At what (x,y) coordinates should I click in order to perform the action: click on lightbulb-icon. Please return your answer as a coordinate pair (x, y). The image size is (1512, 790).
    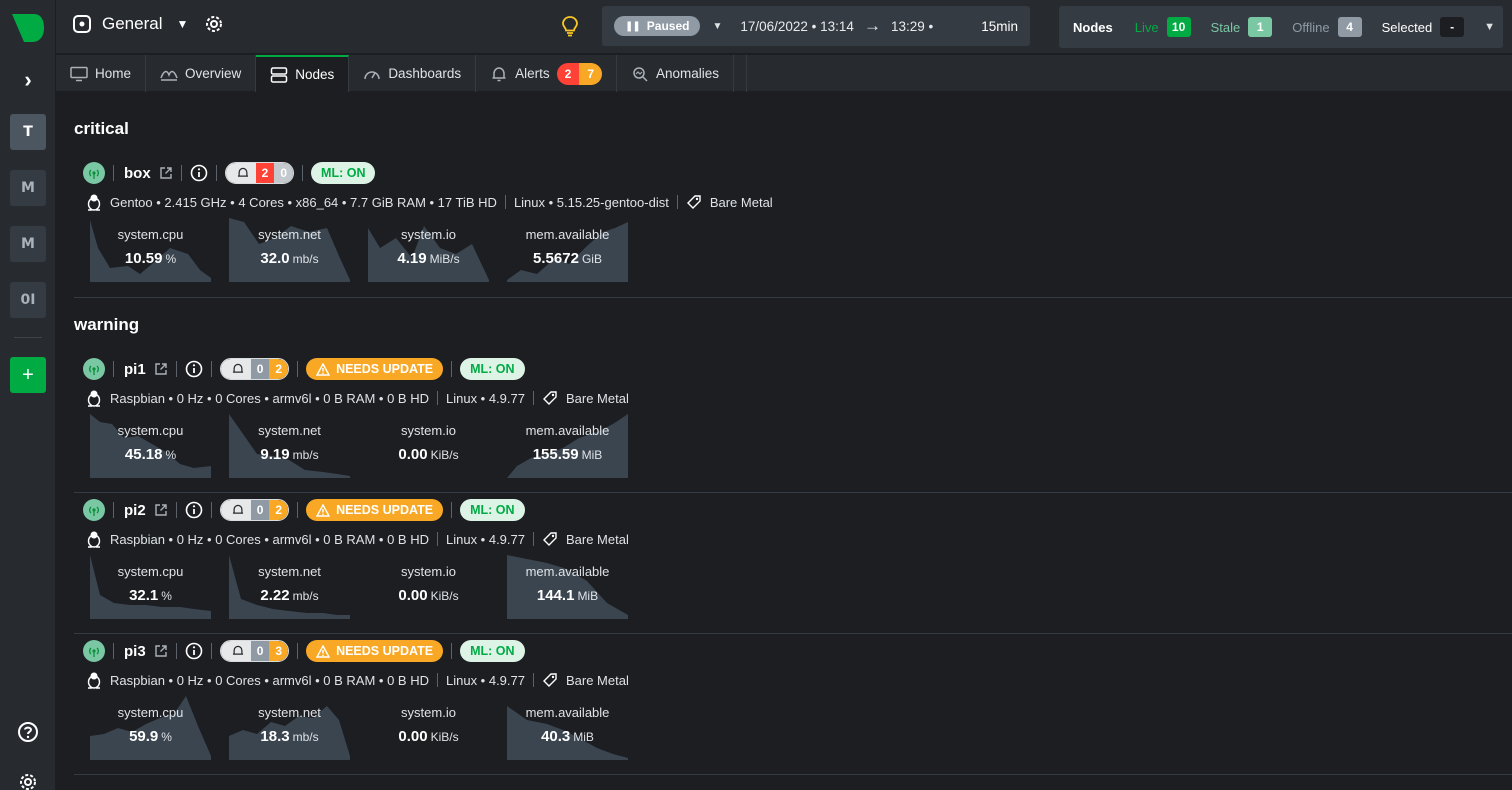
    Looking at the image, I should click on (570, 26).